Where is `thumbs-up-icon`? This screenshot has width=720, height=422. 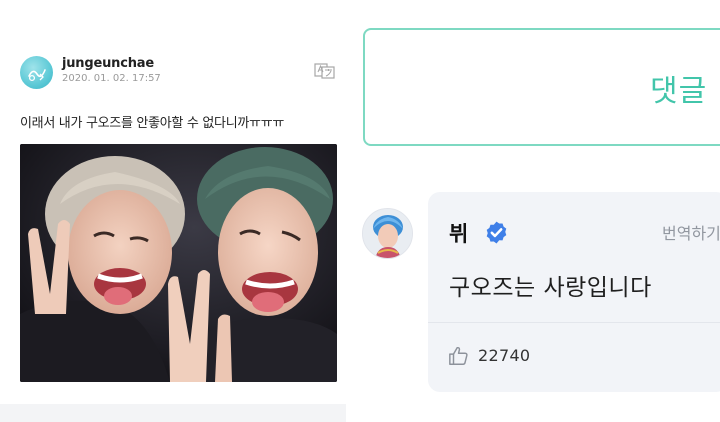
thumbs-up-icon is located at coordinates (459, 356).